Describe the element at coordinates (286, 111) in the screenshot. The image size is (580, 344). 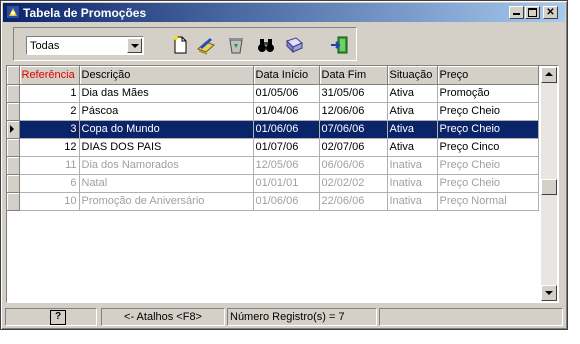
I see `cell-data-inicio: 01/04/06` at that location.